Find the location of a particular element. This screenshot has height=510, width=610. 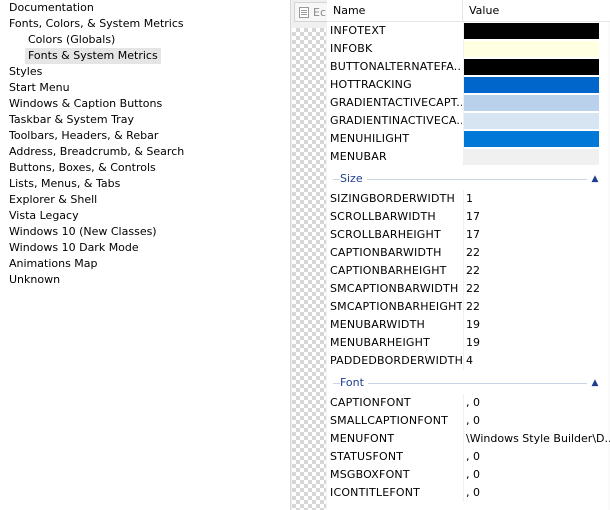

tree-item: Windows & Caption Buttons is located at coordinates (85, 104).